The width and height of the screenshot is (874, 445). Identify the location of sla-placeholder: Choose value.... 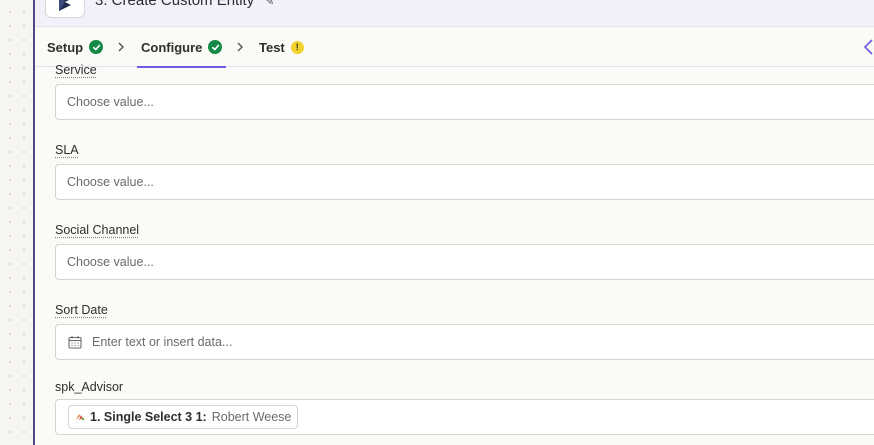
(110, 182).